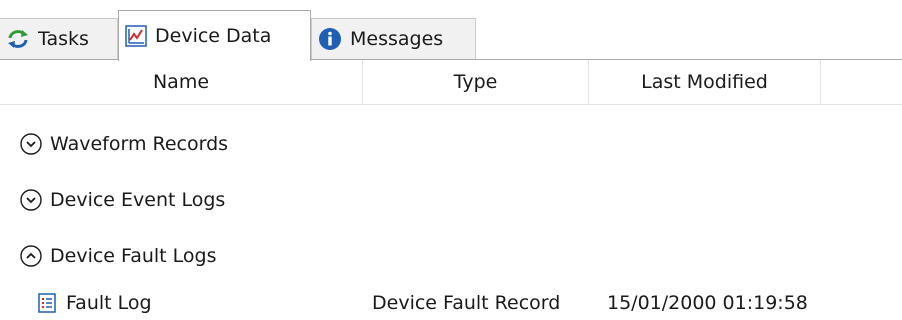 Image resolution: width=902 pixels, height=320 pixels. I want to click on info-icon, so click(330, 39).